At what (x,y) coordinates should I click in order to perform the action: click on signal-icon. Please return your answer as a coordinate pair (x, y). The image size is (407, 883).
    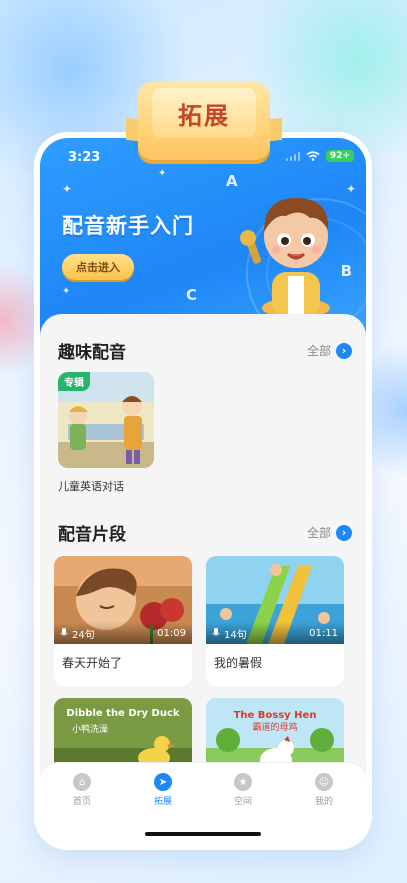
    Looking at the image, I should click on (292, 156).